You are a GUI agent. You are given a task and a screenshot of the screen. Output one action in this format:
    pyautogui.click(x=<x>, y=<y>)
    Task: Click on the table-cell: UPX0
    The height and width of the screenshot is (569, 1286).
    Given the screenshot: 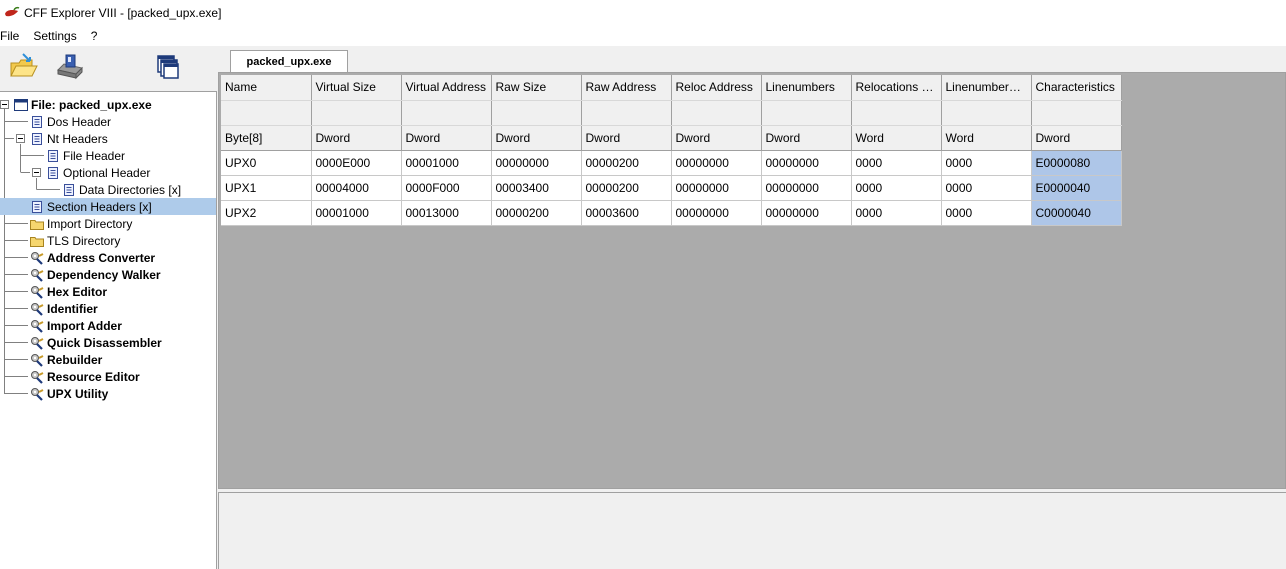 What is the action you would take?
    pyautogui.click(x=266, y=163)
    